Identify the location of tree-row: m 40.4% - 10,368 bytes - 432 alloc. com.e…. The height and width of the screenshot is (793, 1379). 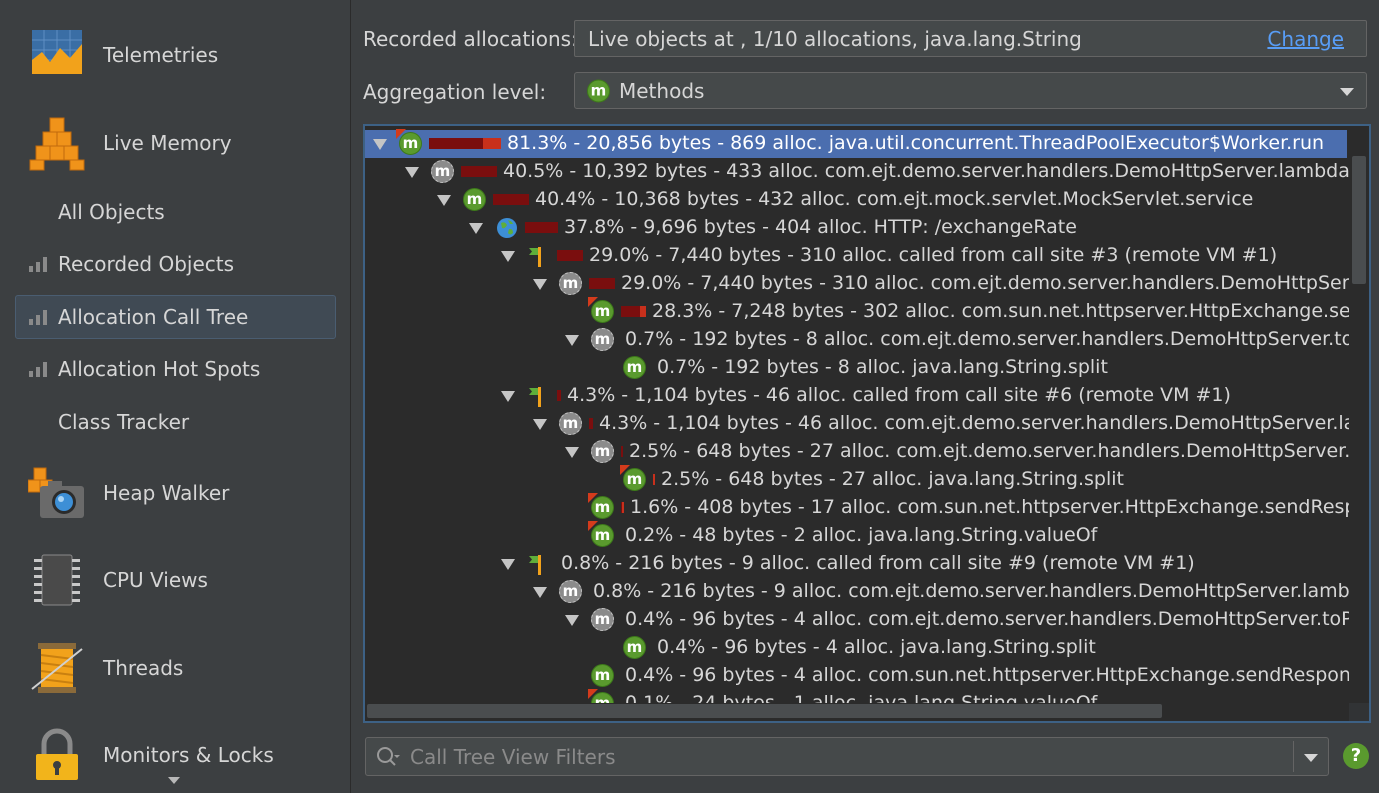
(856, 200).